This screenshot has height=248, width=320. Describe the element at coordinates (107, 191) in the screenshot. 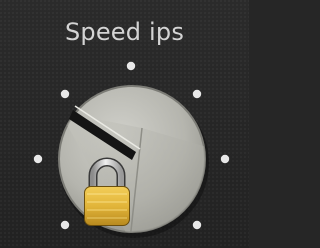

I see `lock-icon` at that location.